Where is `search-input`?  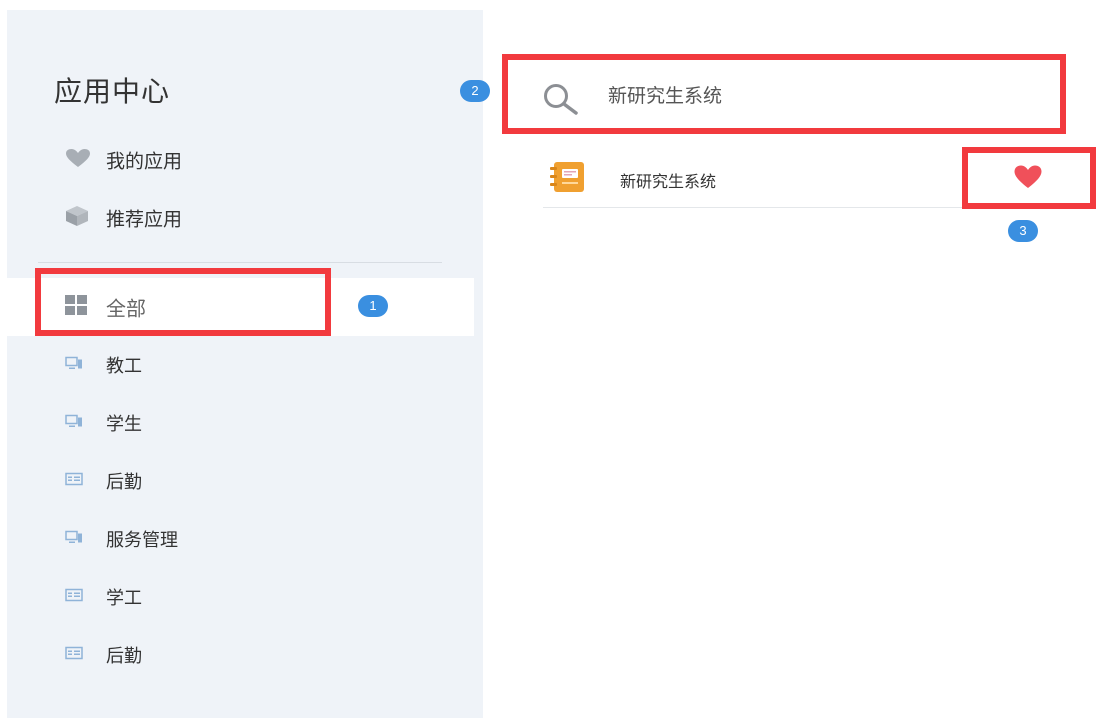 search-input is located at coordinates (818, 94).